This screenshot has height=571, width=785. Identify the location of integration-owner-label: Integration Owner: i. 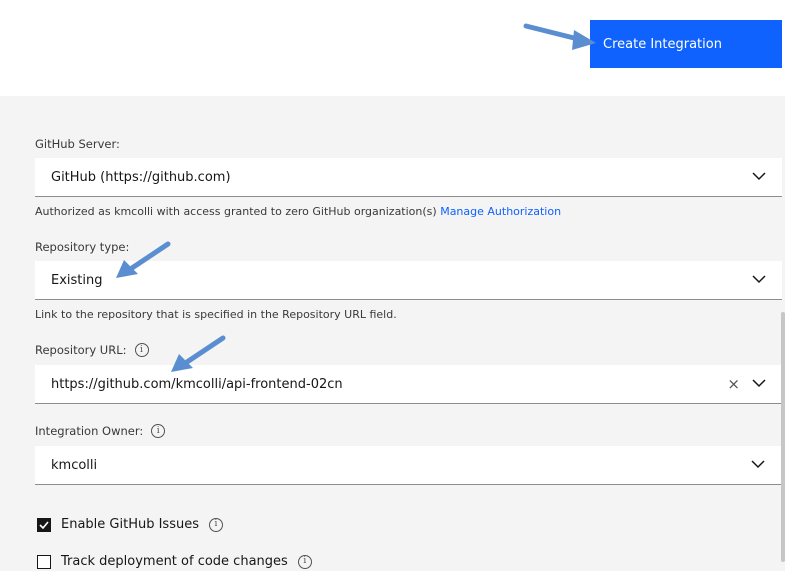
(100, 431).